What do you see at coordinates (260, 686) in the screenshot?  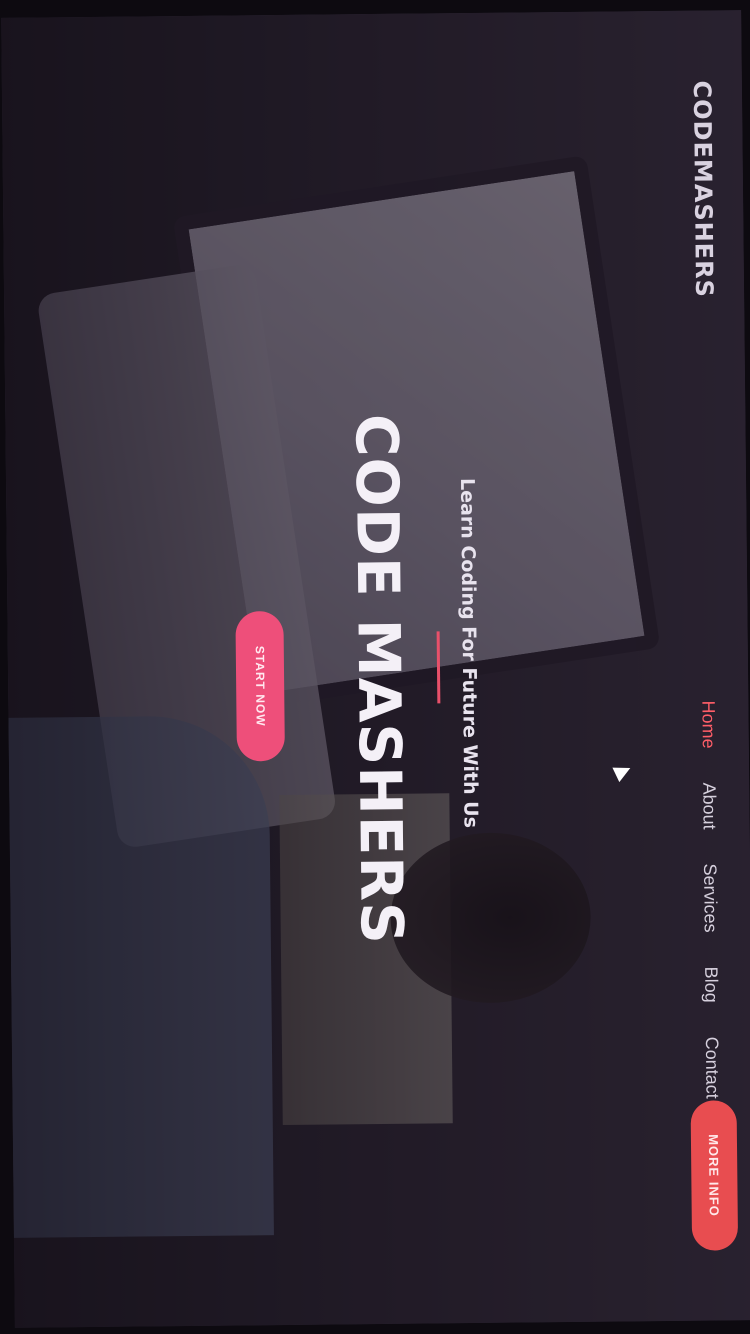 I see `start-now-button: START NOW` at bounding box center [260, 686].